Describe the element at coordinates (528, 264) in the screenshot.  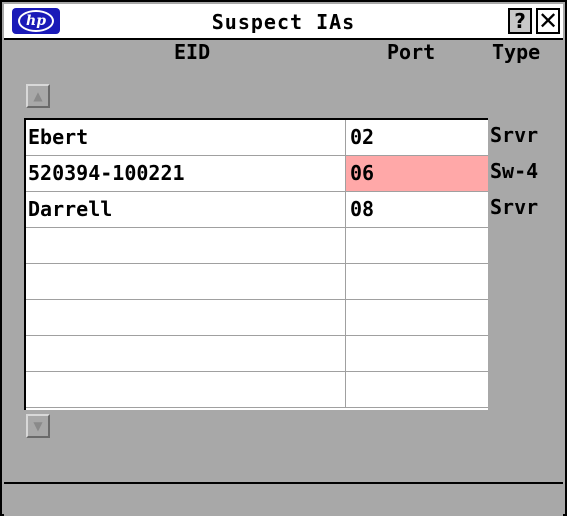
I see `type-column: Srvr Sw-4 Srvr` at that location.